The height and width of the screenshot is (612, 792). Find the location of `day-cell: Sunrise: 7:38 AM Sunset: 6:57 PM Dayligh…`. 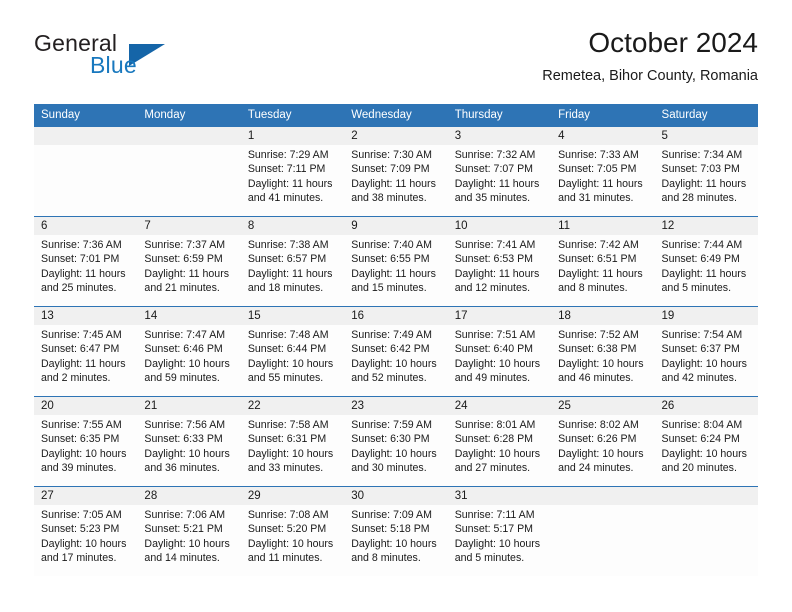

day-cell: Sunrise: 7:38 AM Sunset: 6:57 PM Dayligh… is located at coordinates (292, 270).